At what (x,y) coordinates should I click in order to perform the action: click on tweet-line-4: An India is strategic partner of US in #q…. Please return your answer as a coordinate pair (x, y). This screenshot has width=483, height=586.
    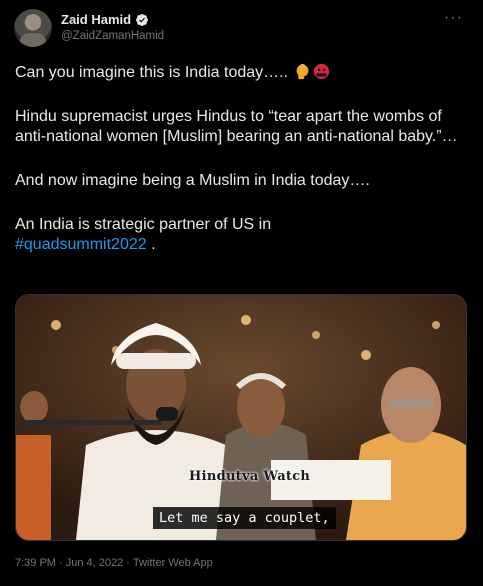
    Looking at the image, I should click on (242, 235).